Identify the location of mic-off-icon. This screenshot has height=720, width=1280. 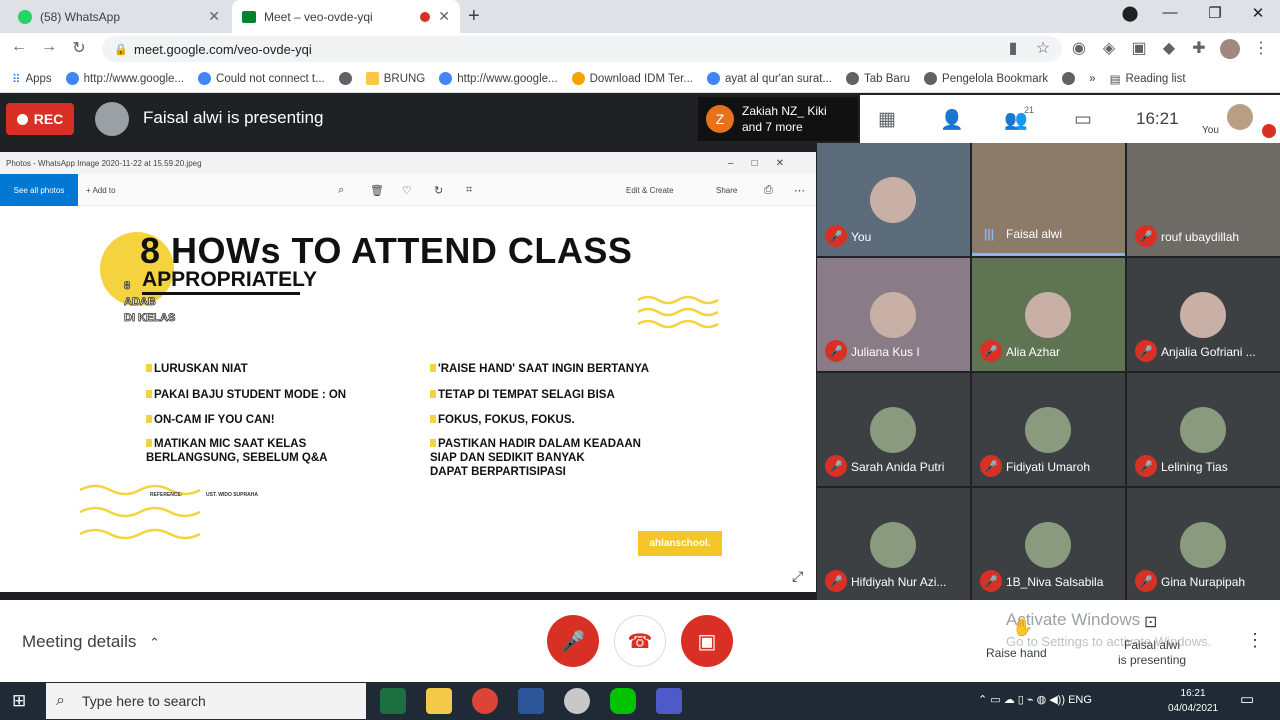
(1269, 131).